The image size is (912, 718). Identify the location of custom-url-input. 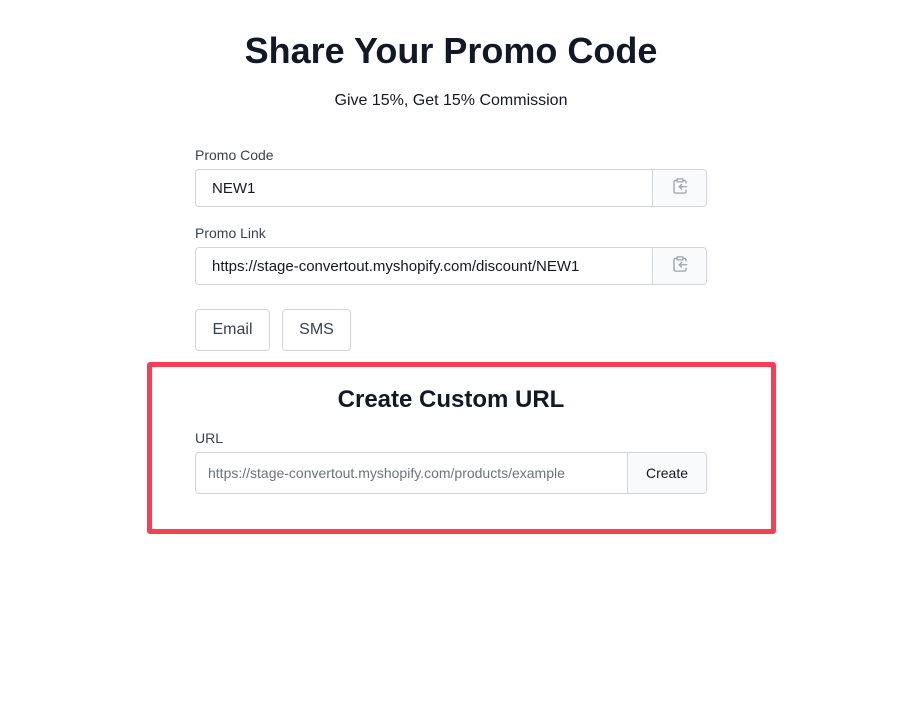
(411, 473).